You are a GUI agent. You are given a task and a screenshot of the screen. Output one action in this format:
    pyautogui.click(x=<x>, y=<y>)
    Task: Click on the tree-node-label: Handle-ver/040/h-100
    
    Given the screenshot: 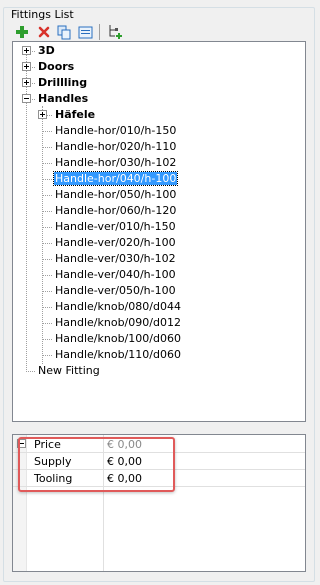 What is the action you would take?
    pyautogui.click(x=115, y=274)
    